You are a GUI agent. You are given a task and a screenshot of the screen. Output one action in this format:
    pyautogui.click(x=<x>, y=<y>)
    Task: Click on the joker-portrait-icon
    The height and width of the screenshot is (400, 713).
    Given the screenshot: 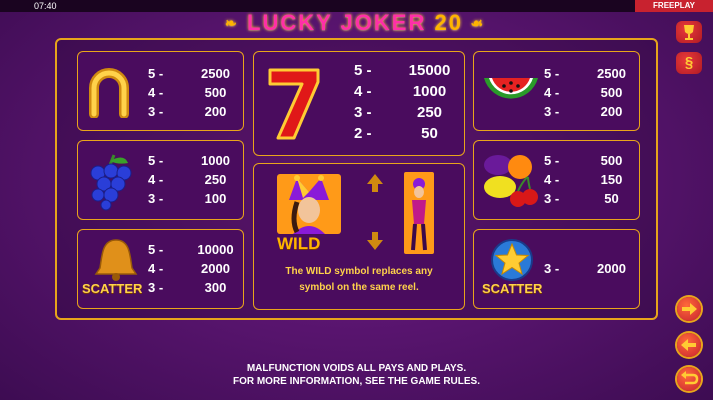 What is the action you would take?
    pyautogui.click(x=309, y=204)
    